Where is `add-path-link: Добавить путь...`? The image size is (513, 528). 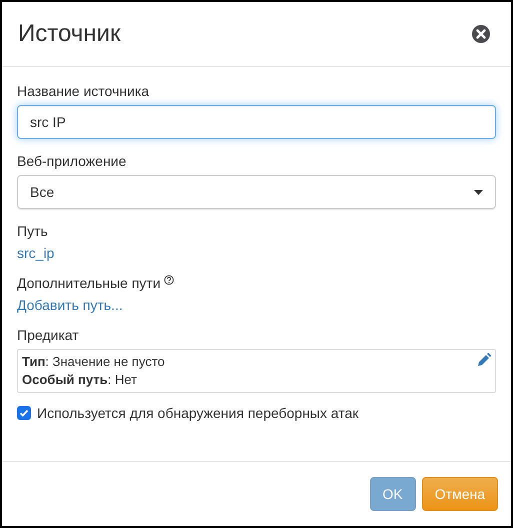
add-path-link: Добавить путь... is located at coordinates (70, 305).